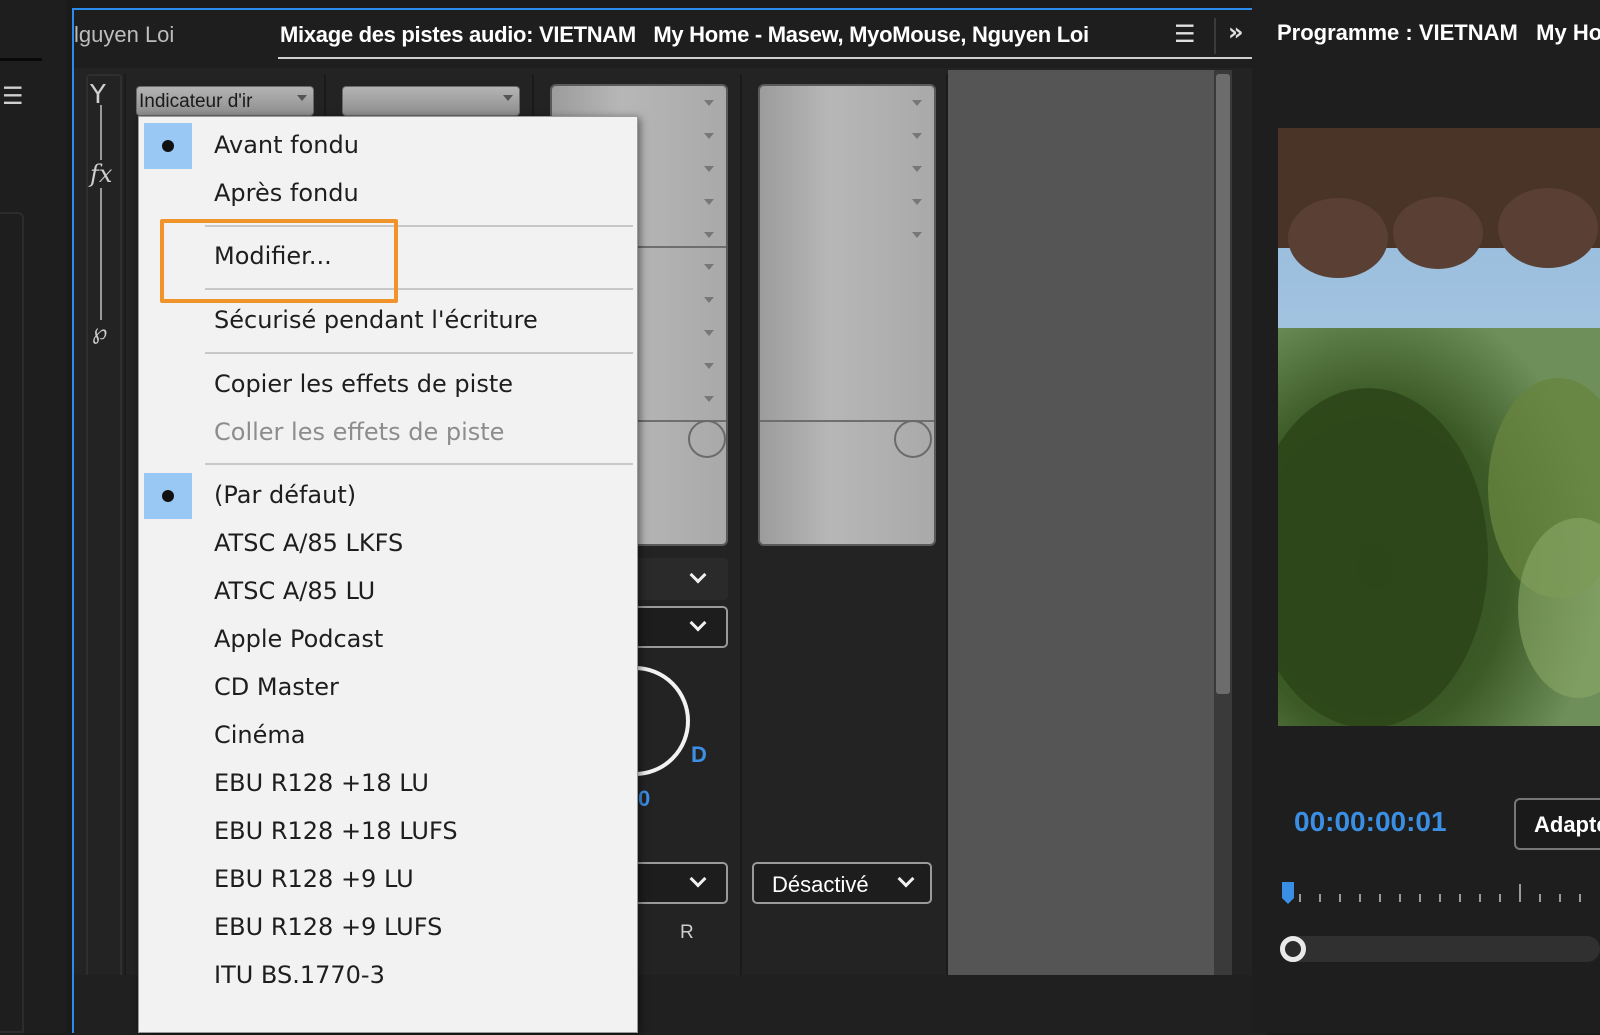 This screenshot has height=1035, width=1600. I want to click on tab-previous: lguyen Loi, so click(124, 35).